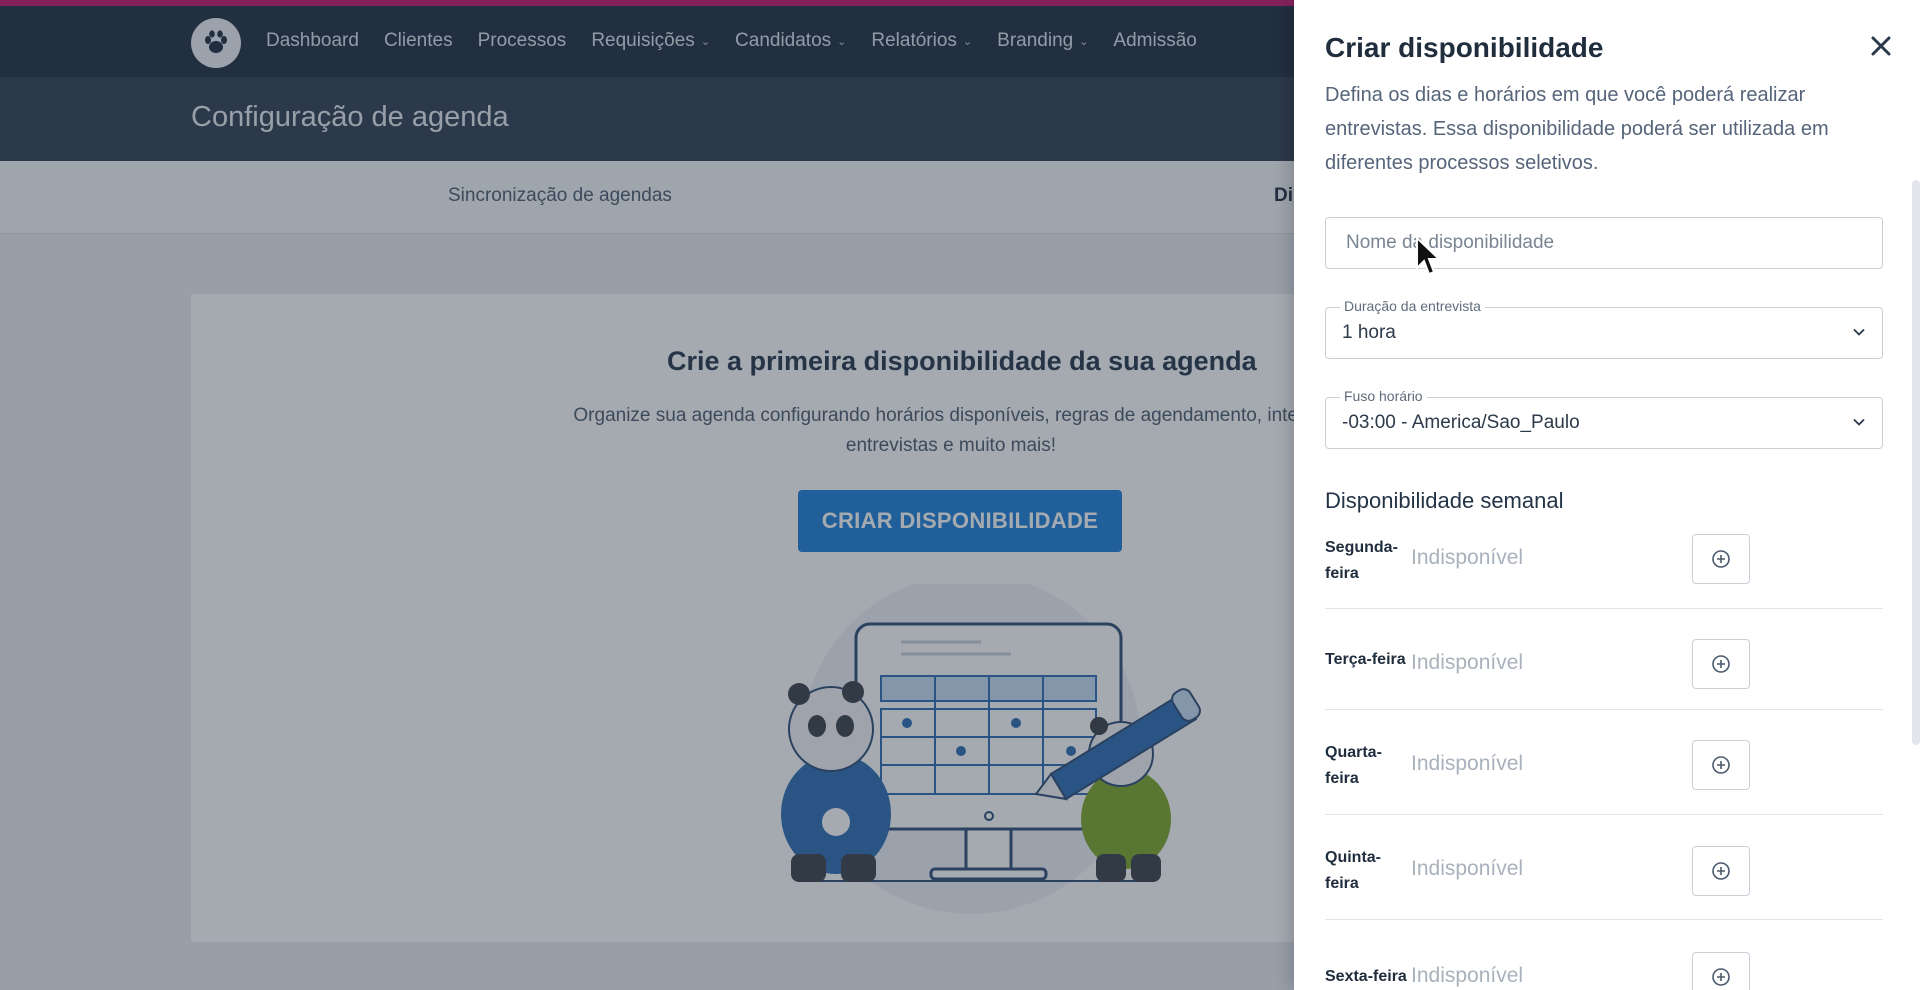  What do you see at coordinates (1353, 870) in the screenshot?
I see `day-name-thursday: Quinta- feira` at bounding box center [1353, 870].